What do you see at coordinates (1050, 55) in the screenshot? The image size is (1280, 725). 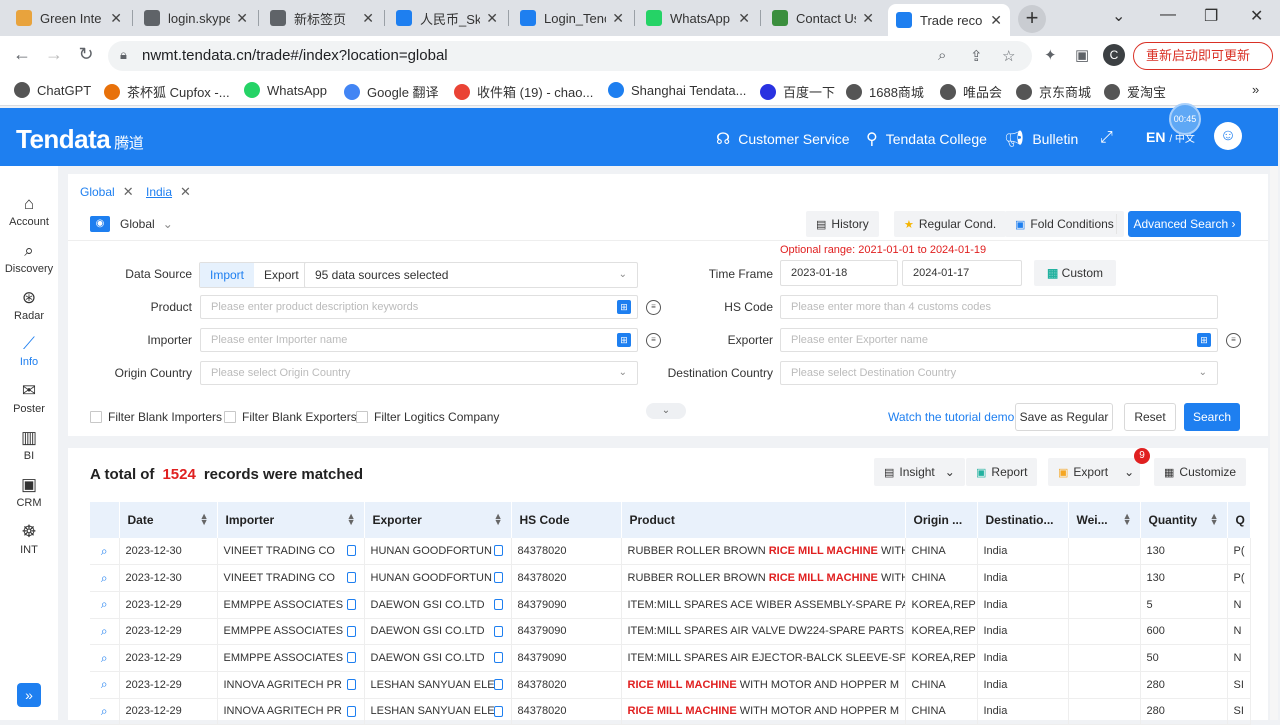 I see `extensions-icon: ✦` at bounding box center [1050, 55].